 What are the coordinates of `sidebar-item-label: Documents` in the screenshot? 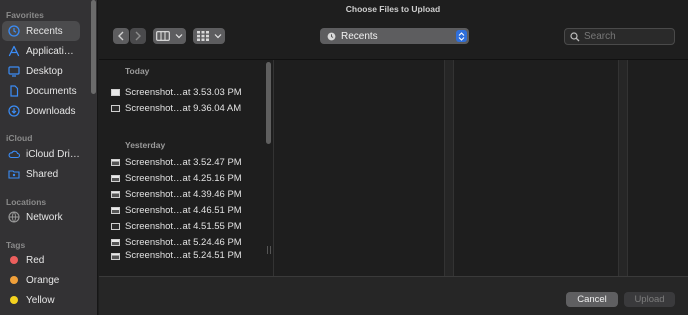 It's located at (51, 91).